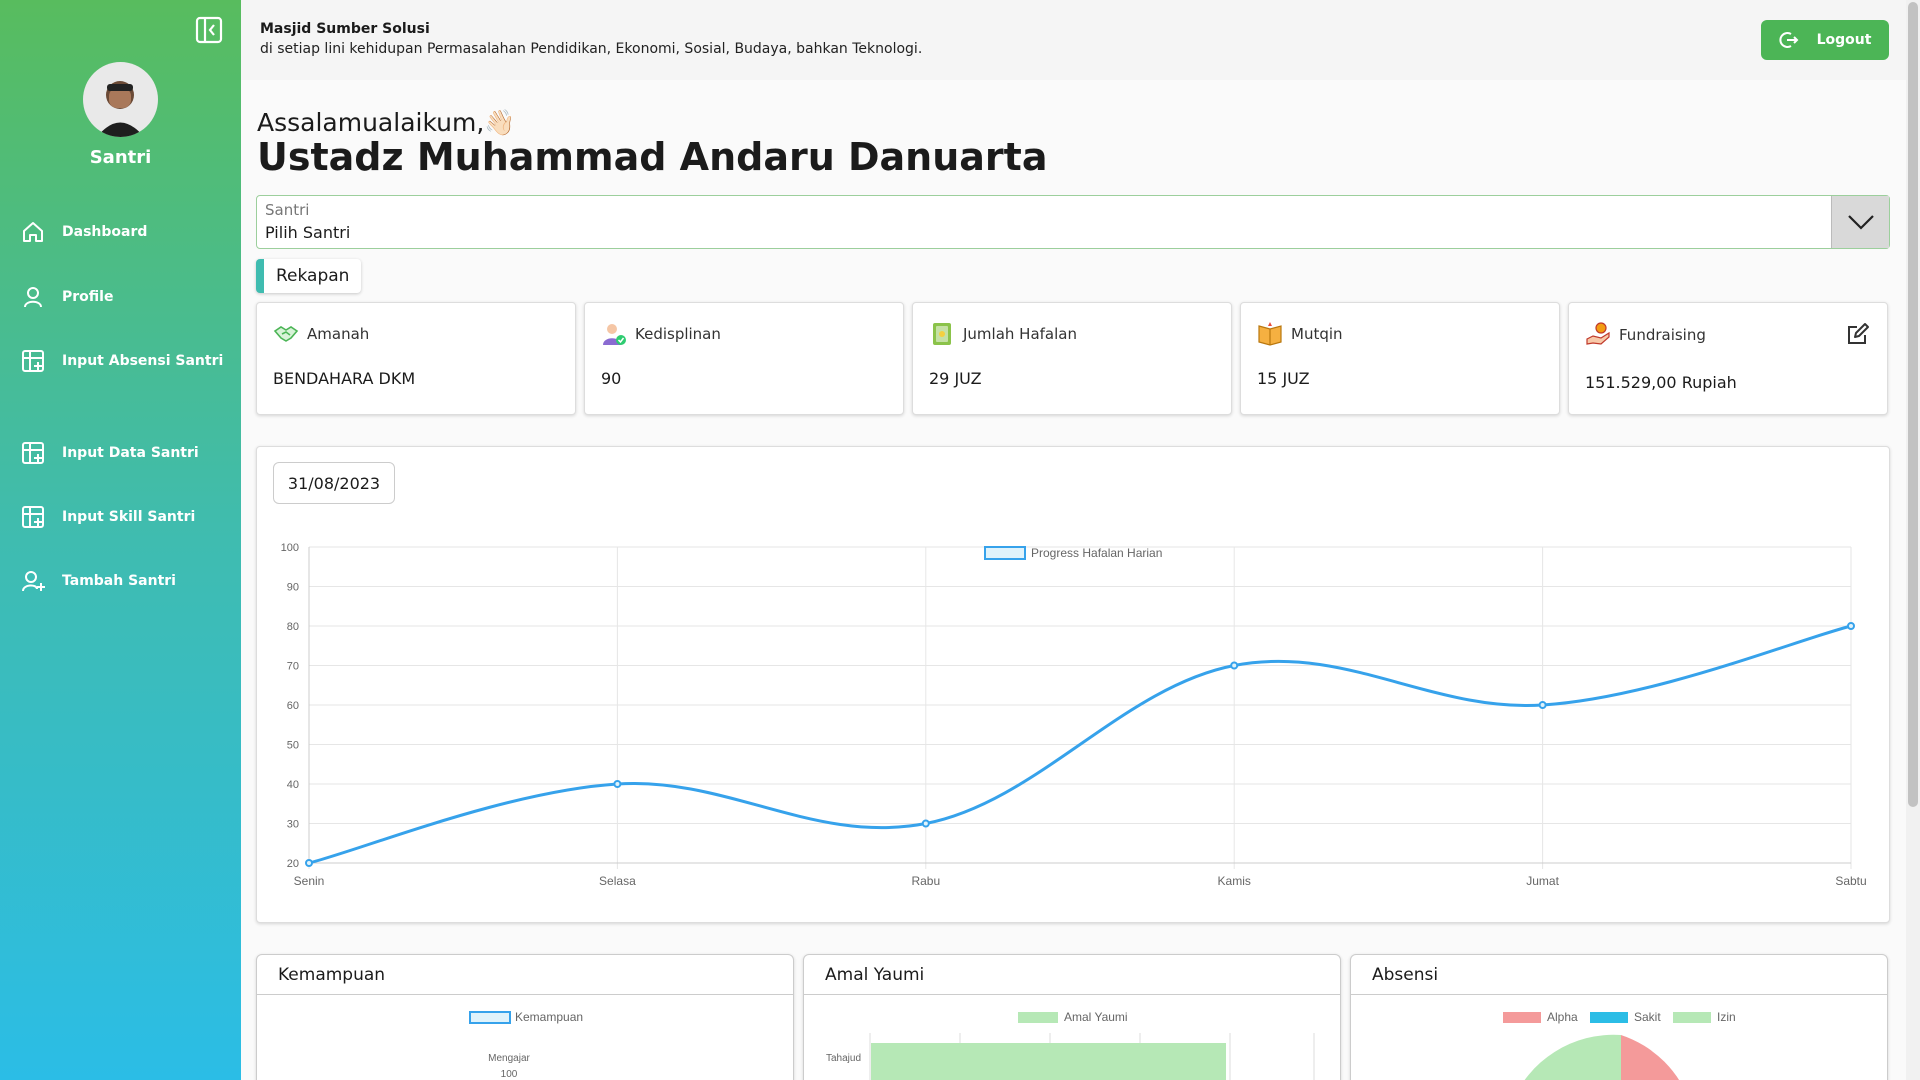 Image resolution: width=1920 pixels, height=1080 pixels. What do you see at coordinates (290, 548) in the screenshot?
I see `y-tick-label: 100` at bounding box center [290, 548].